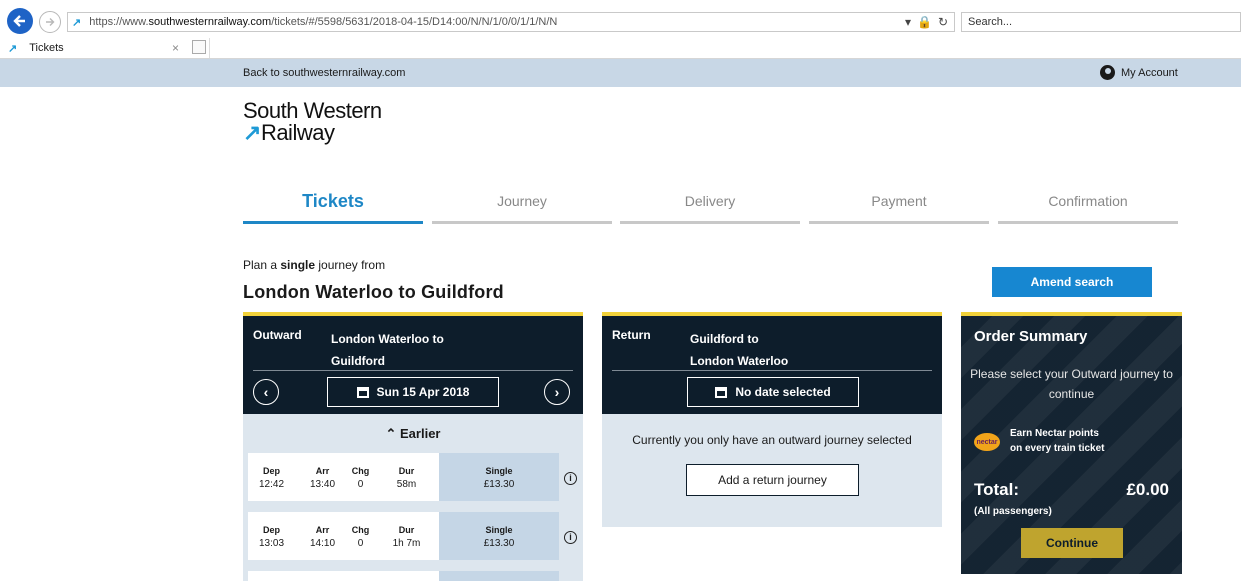 The image size is (1241, 581). I want to click on logo-line2: ↗Railway, so click(312, 133).